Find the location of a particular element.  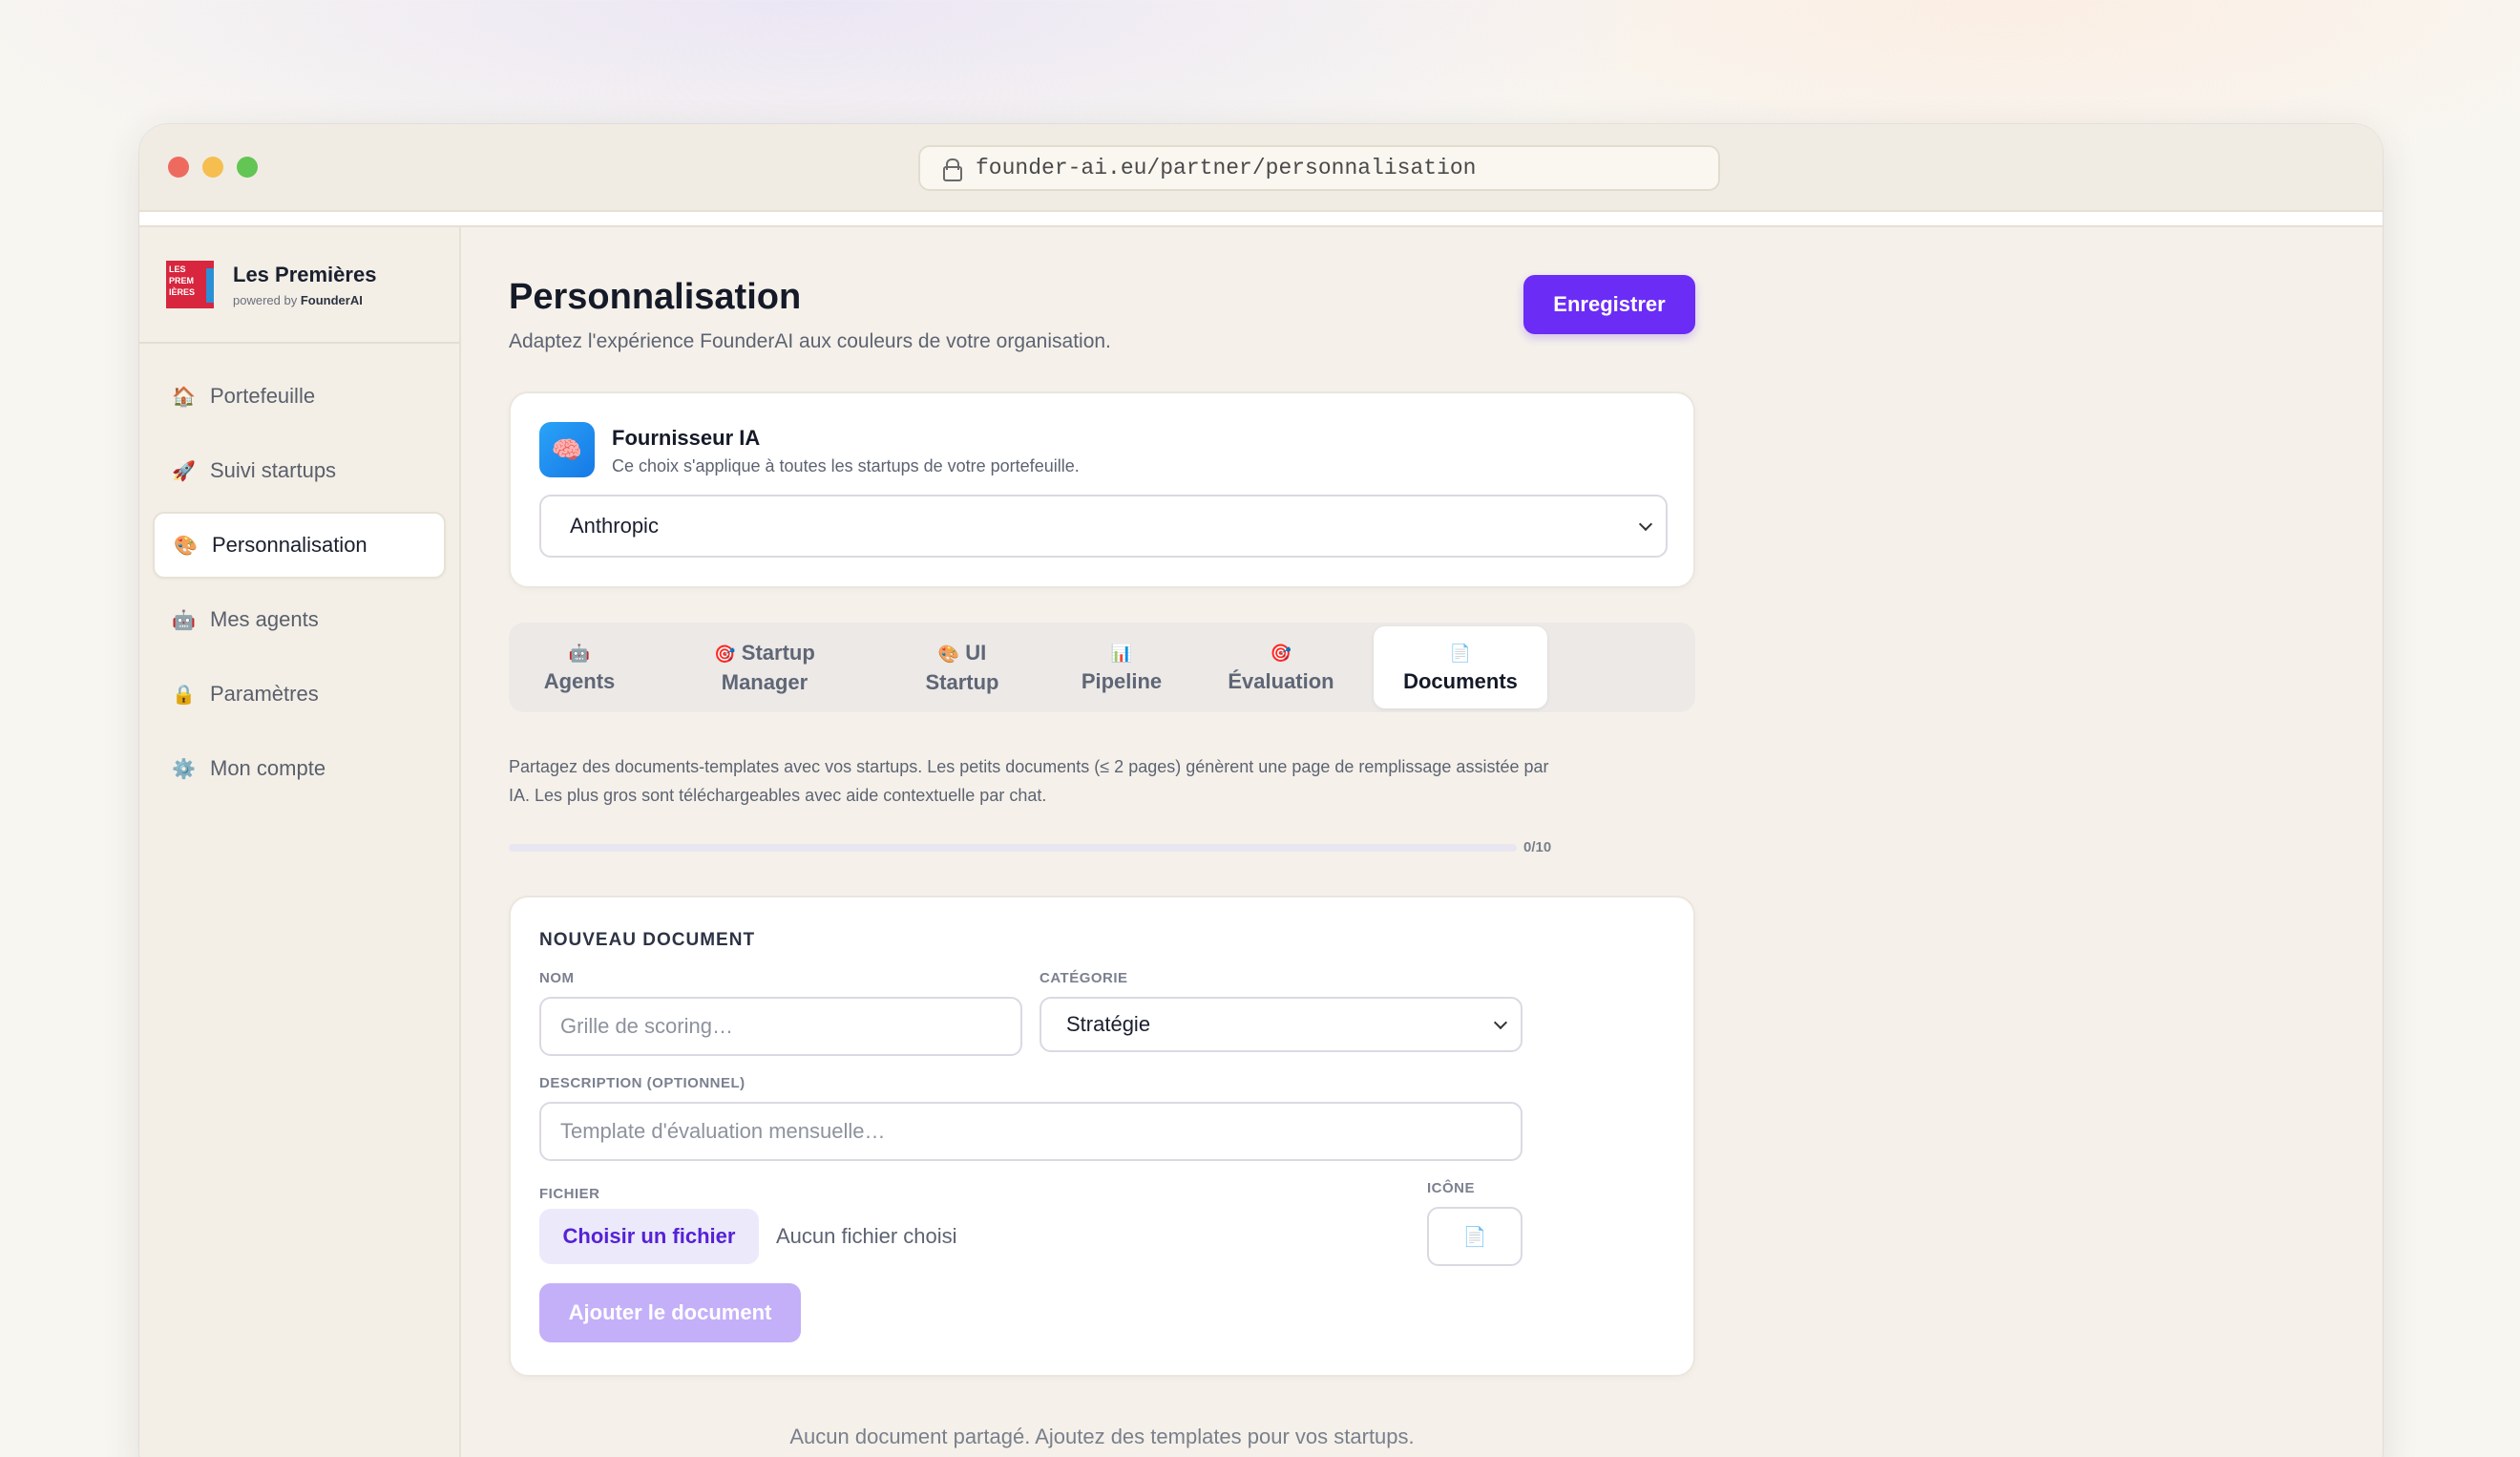

add-document-button: Ajouter le document is located at coordinates (670, 1312).